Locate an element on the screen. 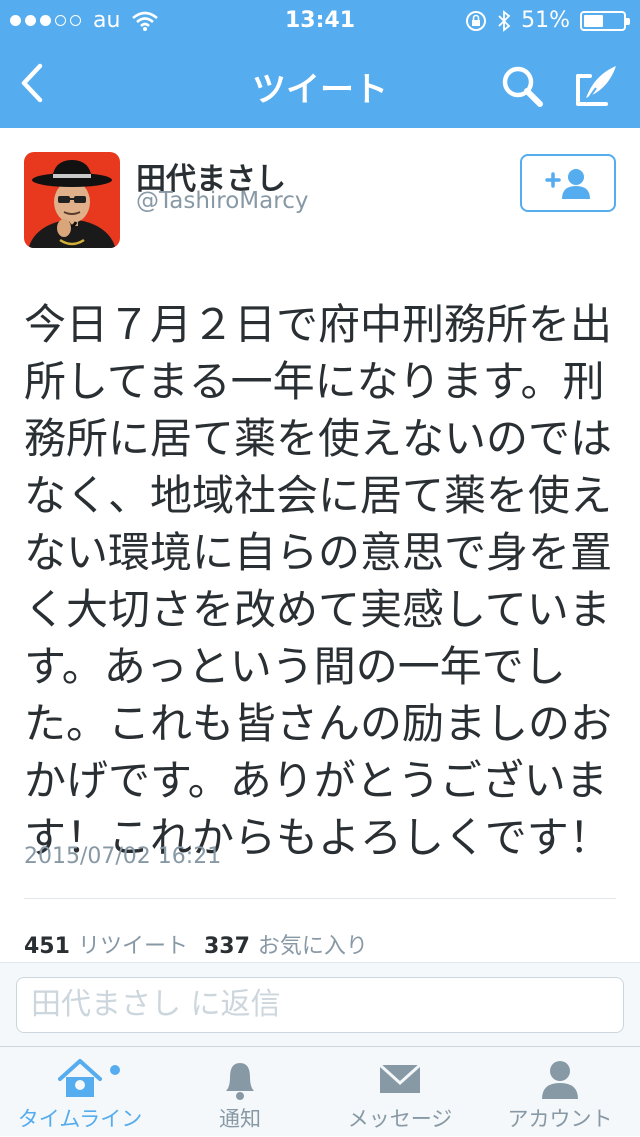  reply-bar: 田代まさし に返信 is located at coordinates (320, 1004).